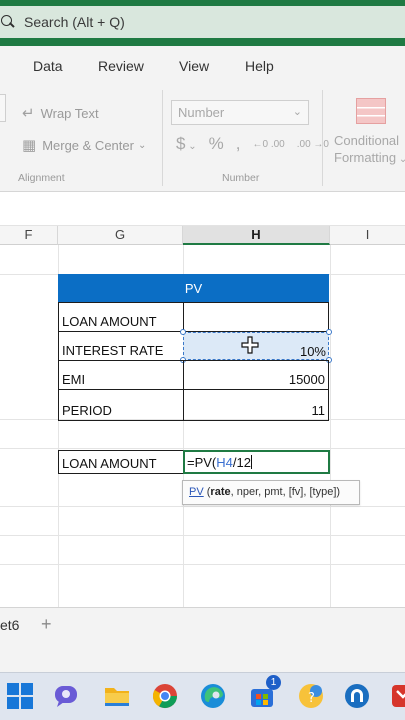  What do you see at coordinates (367, 140) in the screenshot?
I see `conditional-formatting-label-1: Conditional` at bounding box center [367, 140].